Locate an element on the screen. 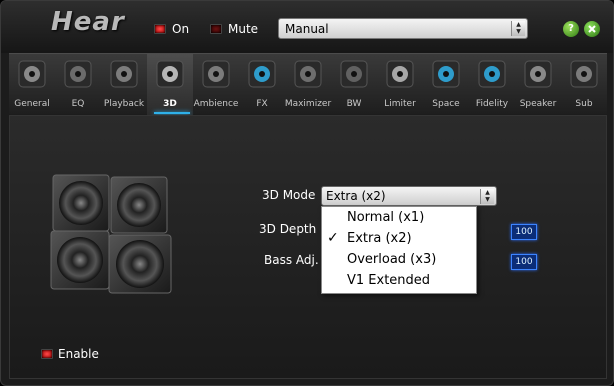  on-led-icon is located at coordinates (160, 29).